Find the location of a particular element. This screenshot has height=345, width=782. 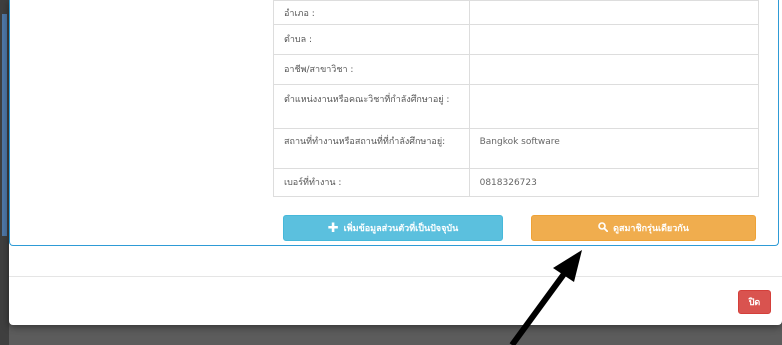

arrow-head is located at coordinates (567, 266).